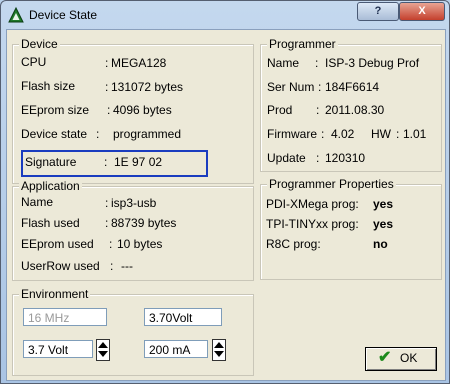 This screenshot has height=384, width=450. Describe the element at coordinates (219, 350) in the screenshot. I see `current-stepper` at that location.